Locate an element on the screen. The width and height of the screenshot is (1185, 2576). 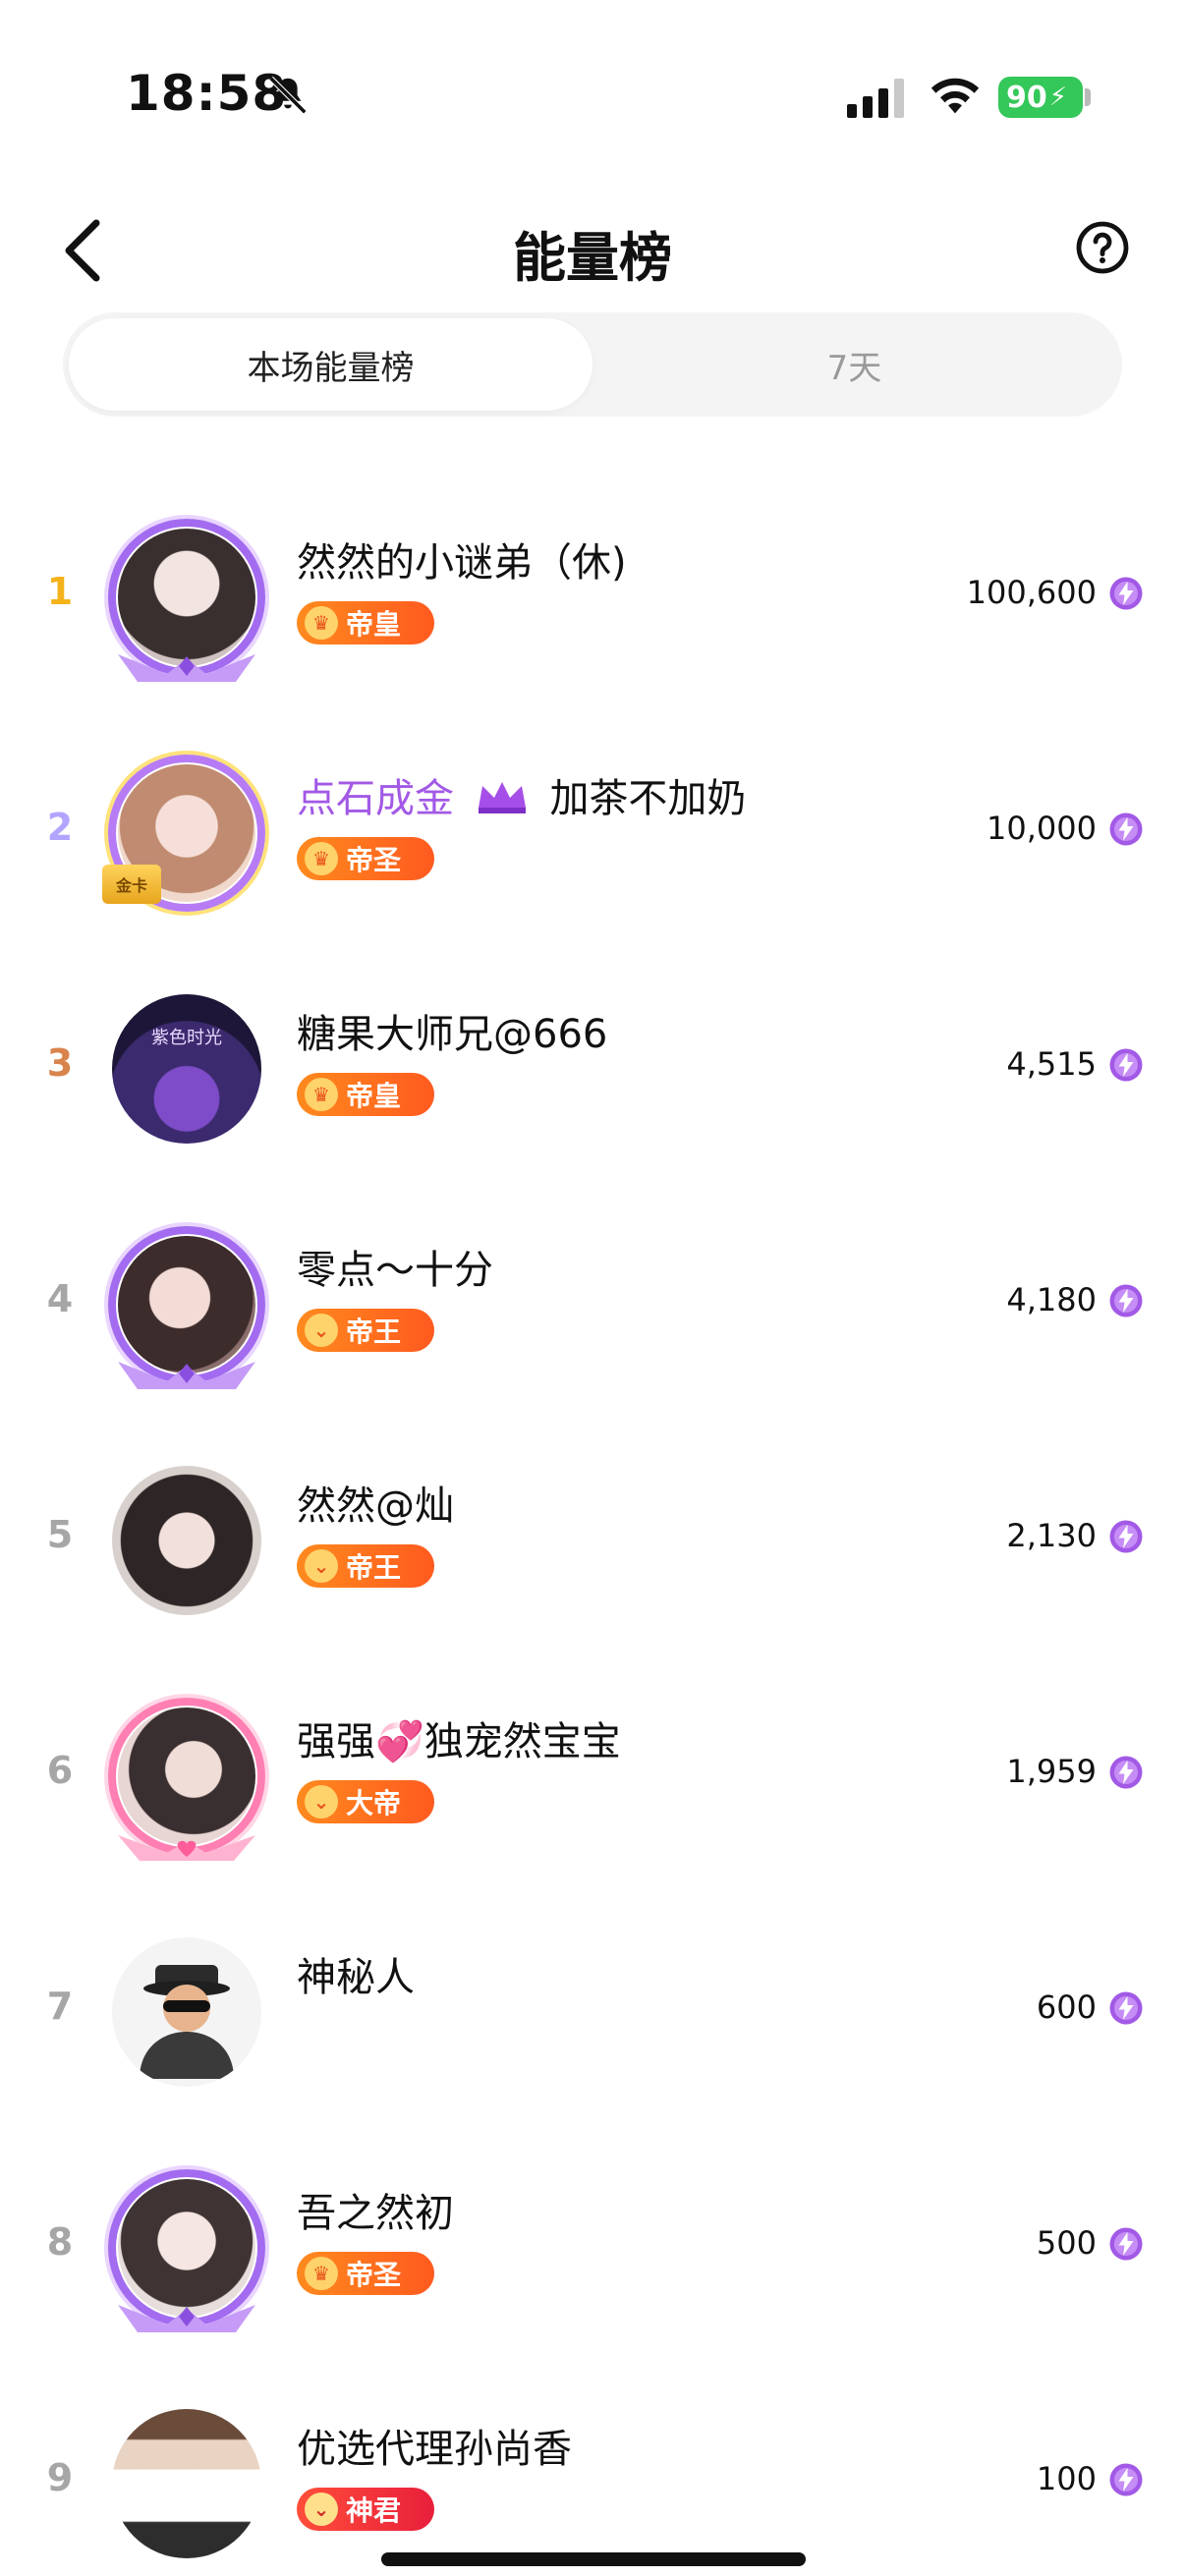
avatar: 紫色时光 is located at coordinates (186, 1069).